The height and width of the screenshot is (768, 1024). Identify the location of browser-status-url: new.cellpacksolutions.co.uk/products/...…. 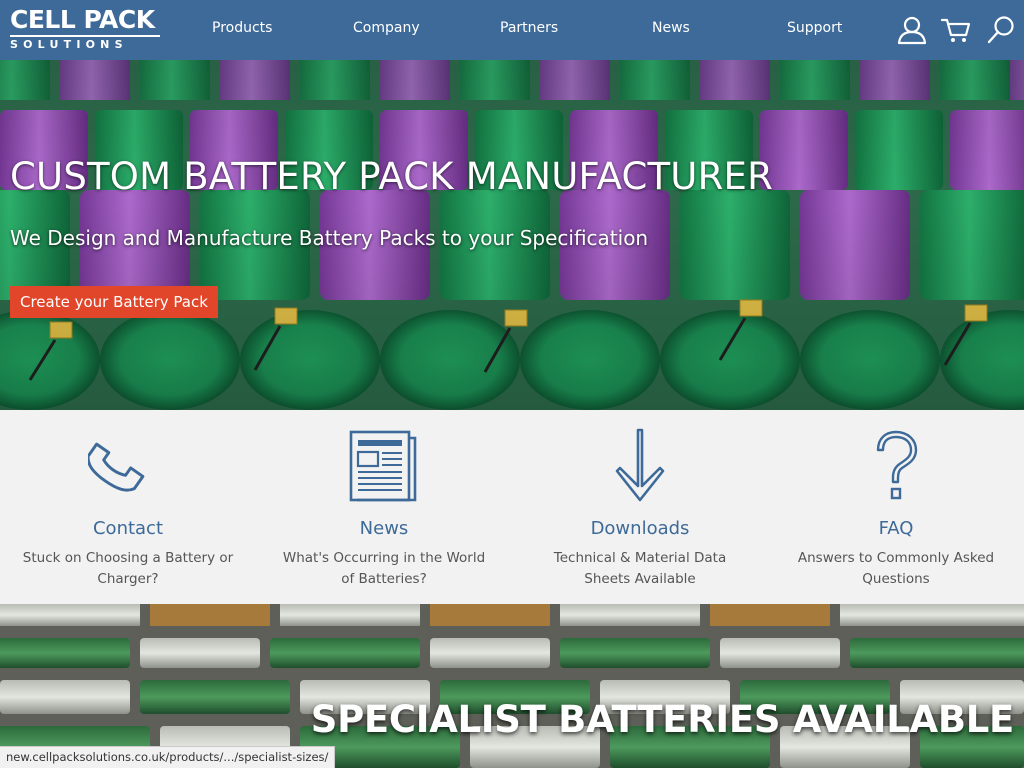
(168, 757).